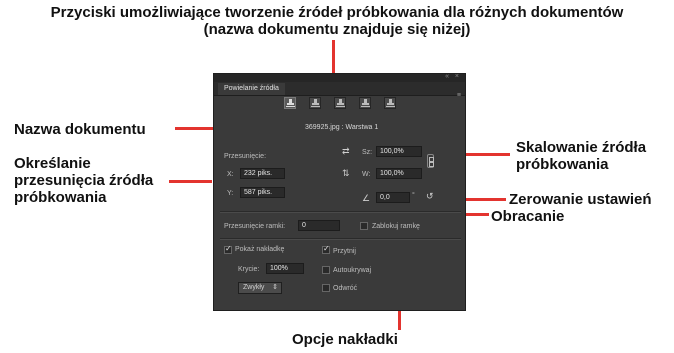 Image resolution: width=674 pixels, height=353 pixels. What do you see at coordinates (393, 197) in the screenshot?
I see `rotation-angle-input: 0,0` at bounding box center [393, 197].